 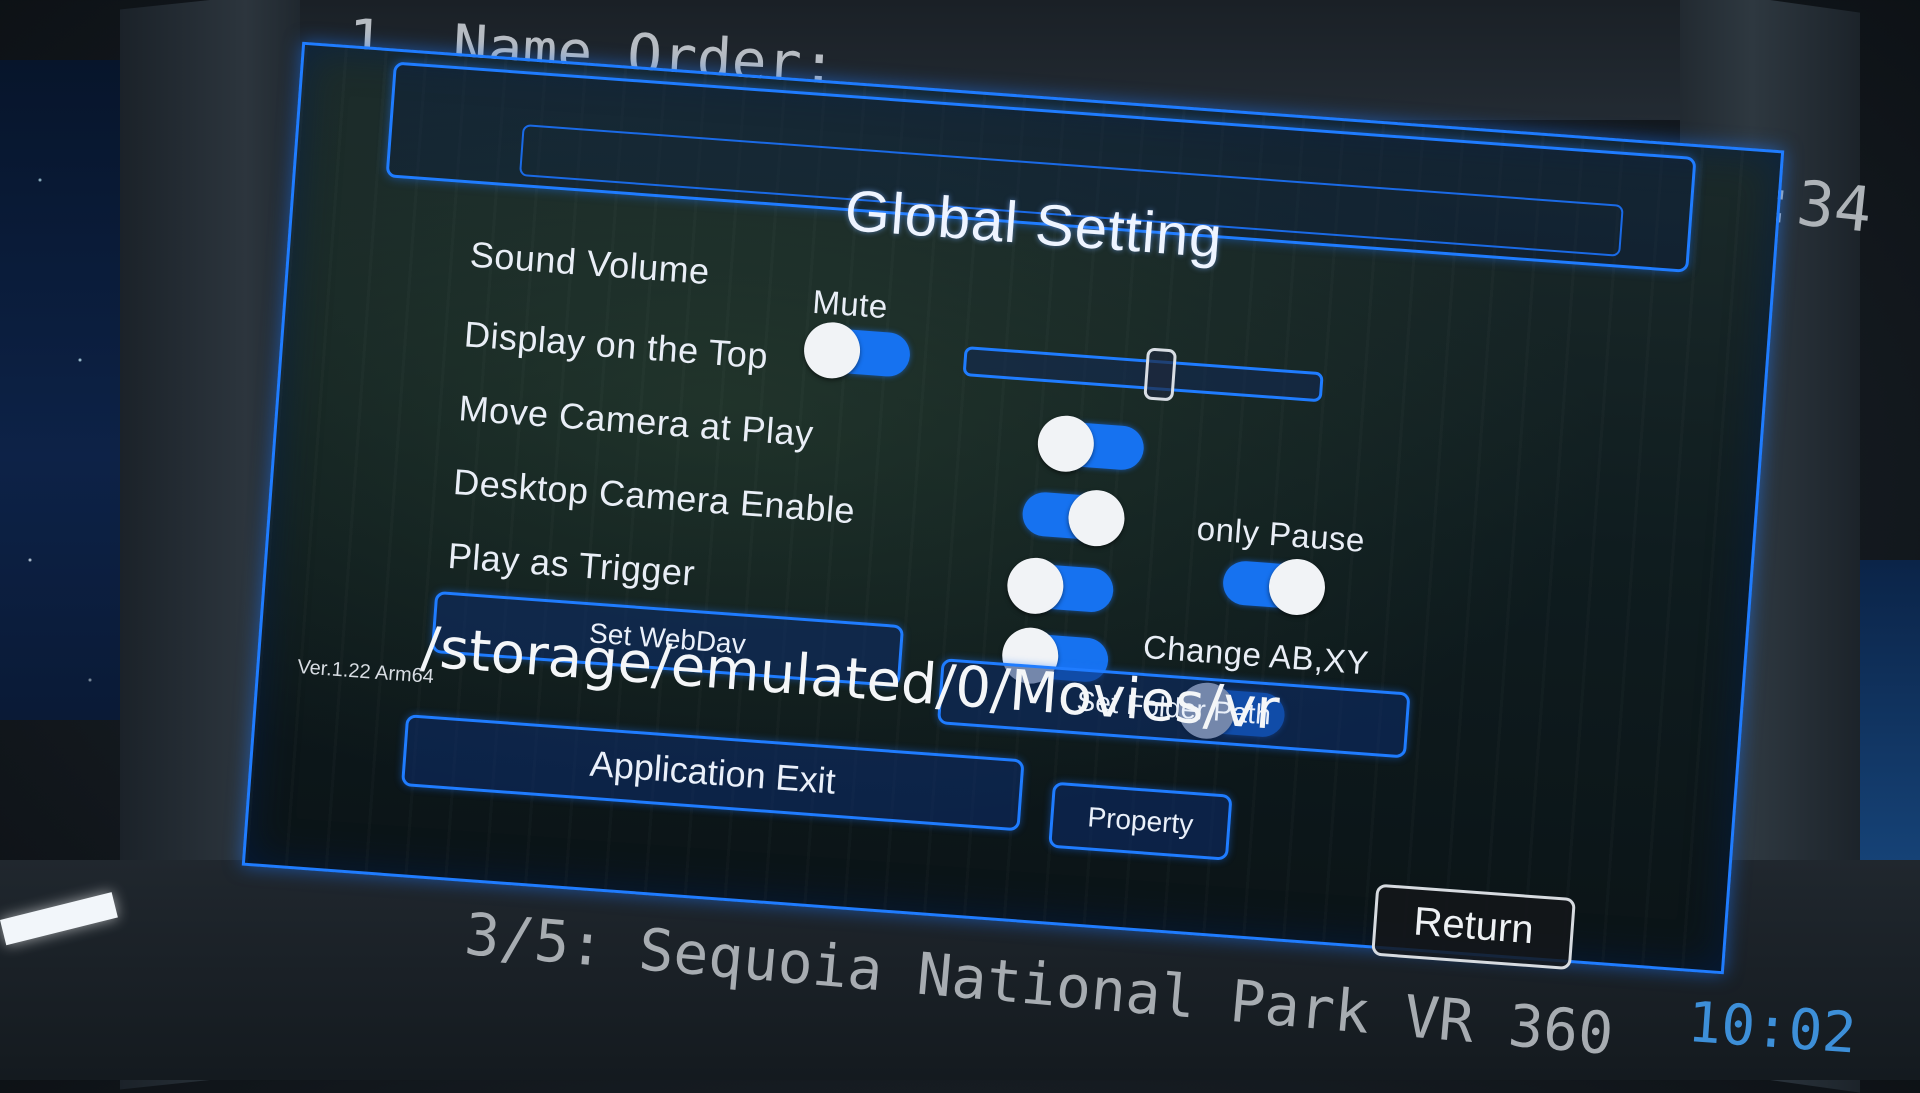 I want to click on display-on-top-toggle, so click(x=1092, y=445).